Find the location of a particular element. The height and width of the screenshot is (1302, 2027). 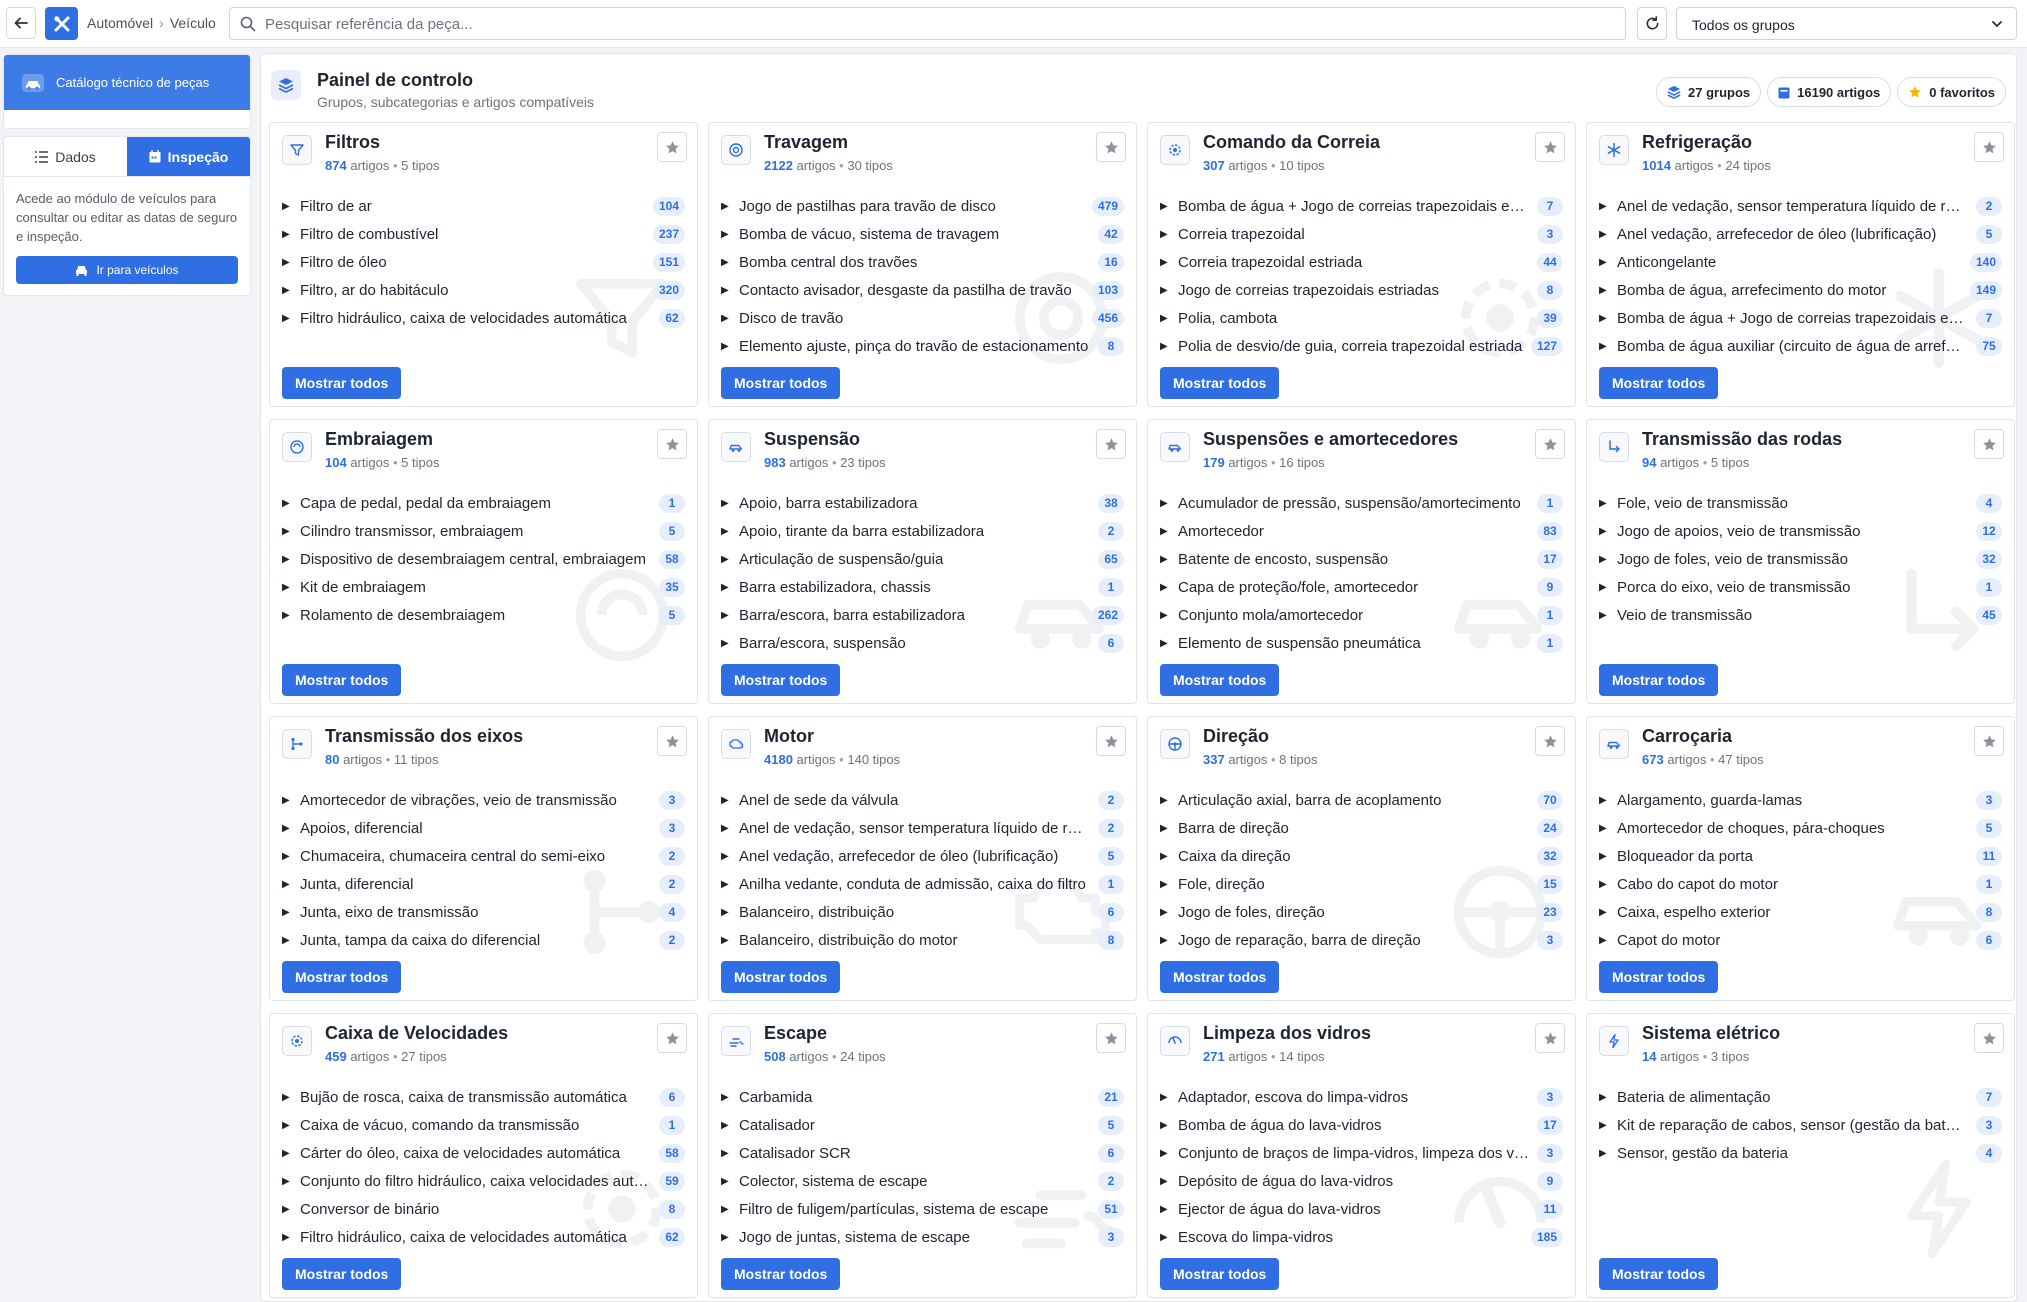

breadcrumb-item: Veículo is located at coordinates (193, 23).